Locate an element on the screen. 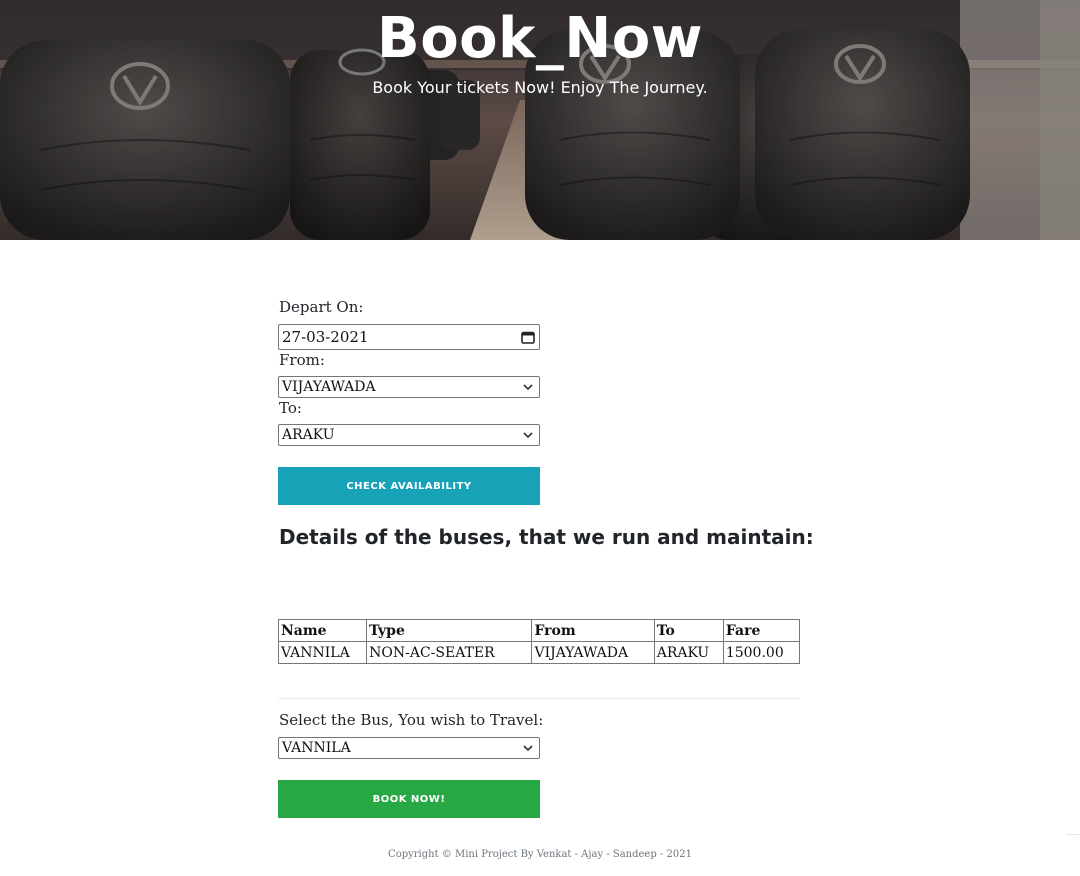 This screenshot has height=876, width=1080. book-now-button: BOOK NOW! is located at coordinates (409, 799).